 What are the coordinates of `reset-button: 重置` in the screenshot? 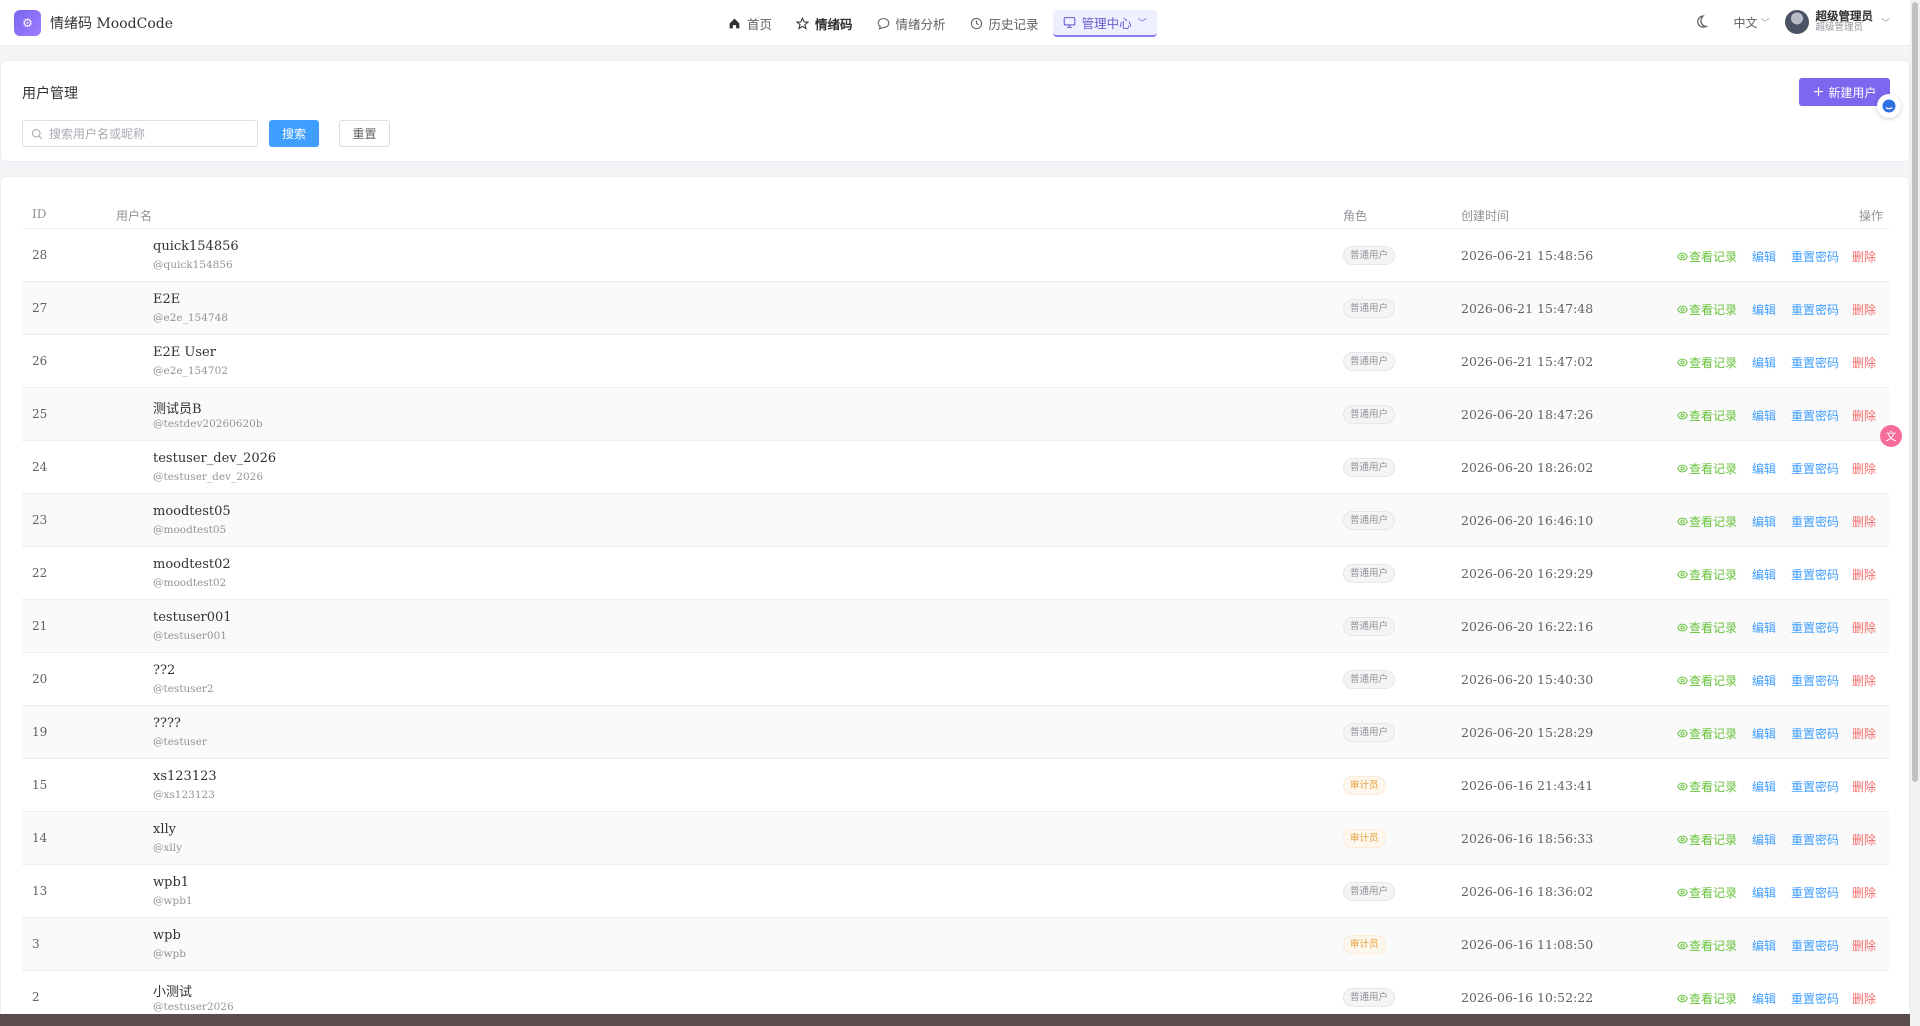 It's located at (364, 133).